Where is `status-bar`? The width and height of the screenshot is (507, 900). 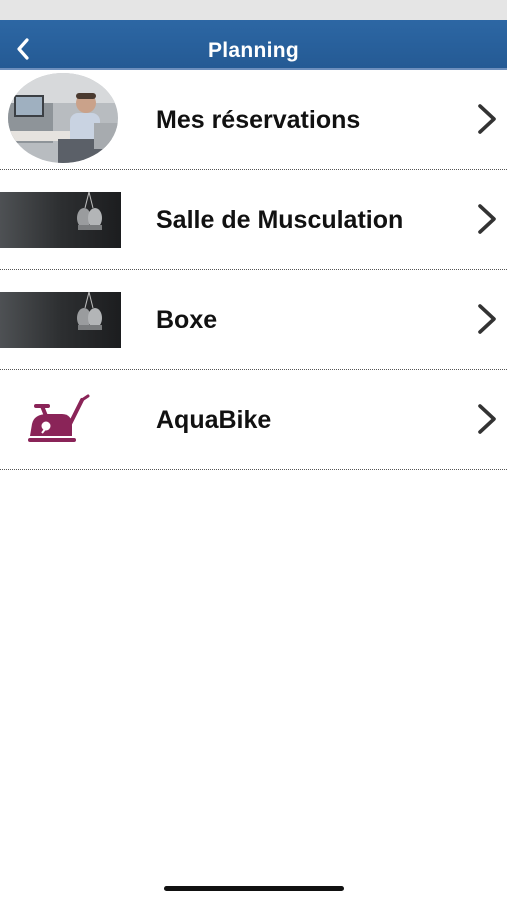 status-bar is located at coordinates (253, 10).